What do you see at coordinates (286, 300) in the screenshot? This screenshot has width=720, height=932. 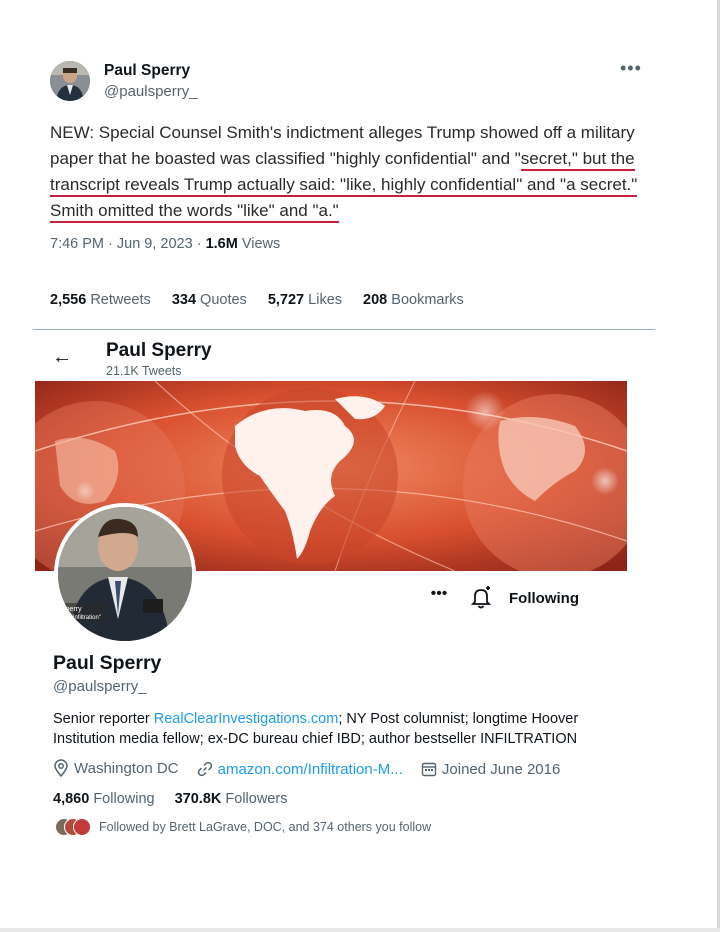 I see `stat-count: 5,727` at bounding box center [286, 300].